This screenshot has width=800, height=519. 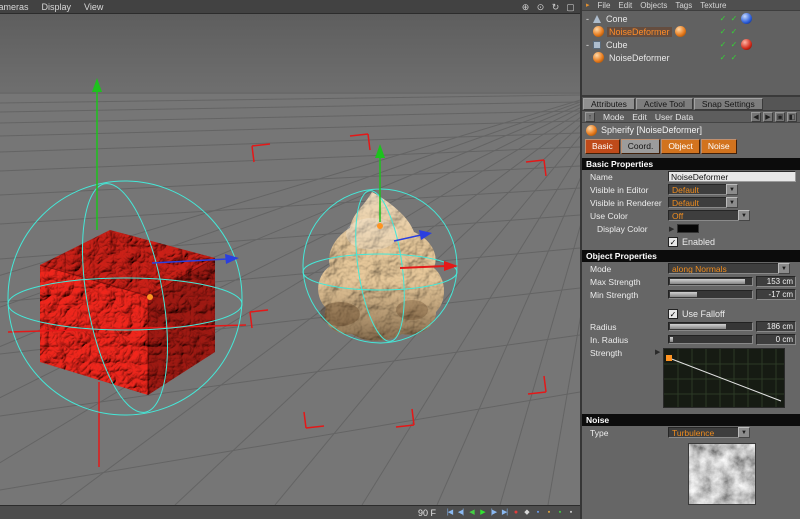 What do you see at coordinates (756, 116) in the screenshot?
I see `history-back-icon: ◀` at bounding box center [756, 116].